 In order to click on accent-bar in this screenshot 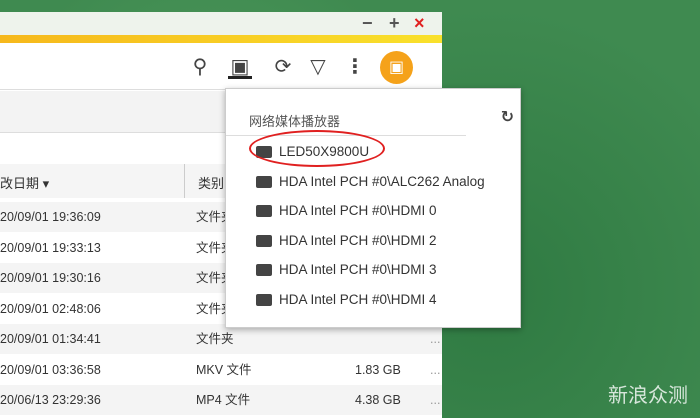, I will do `click(221, 39)`.